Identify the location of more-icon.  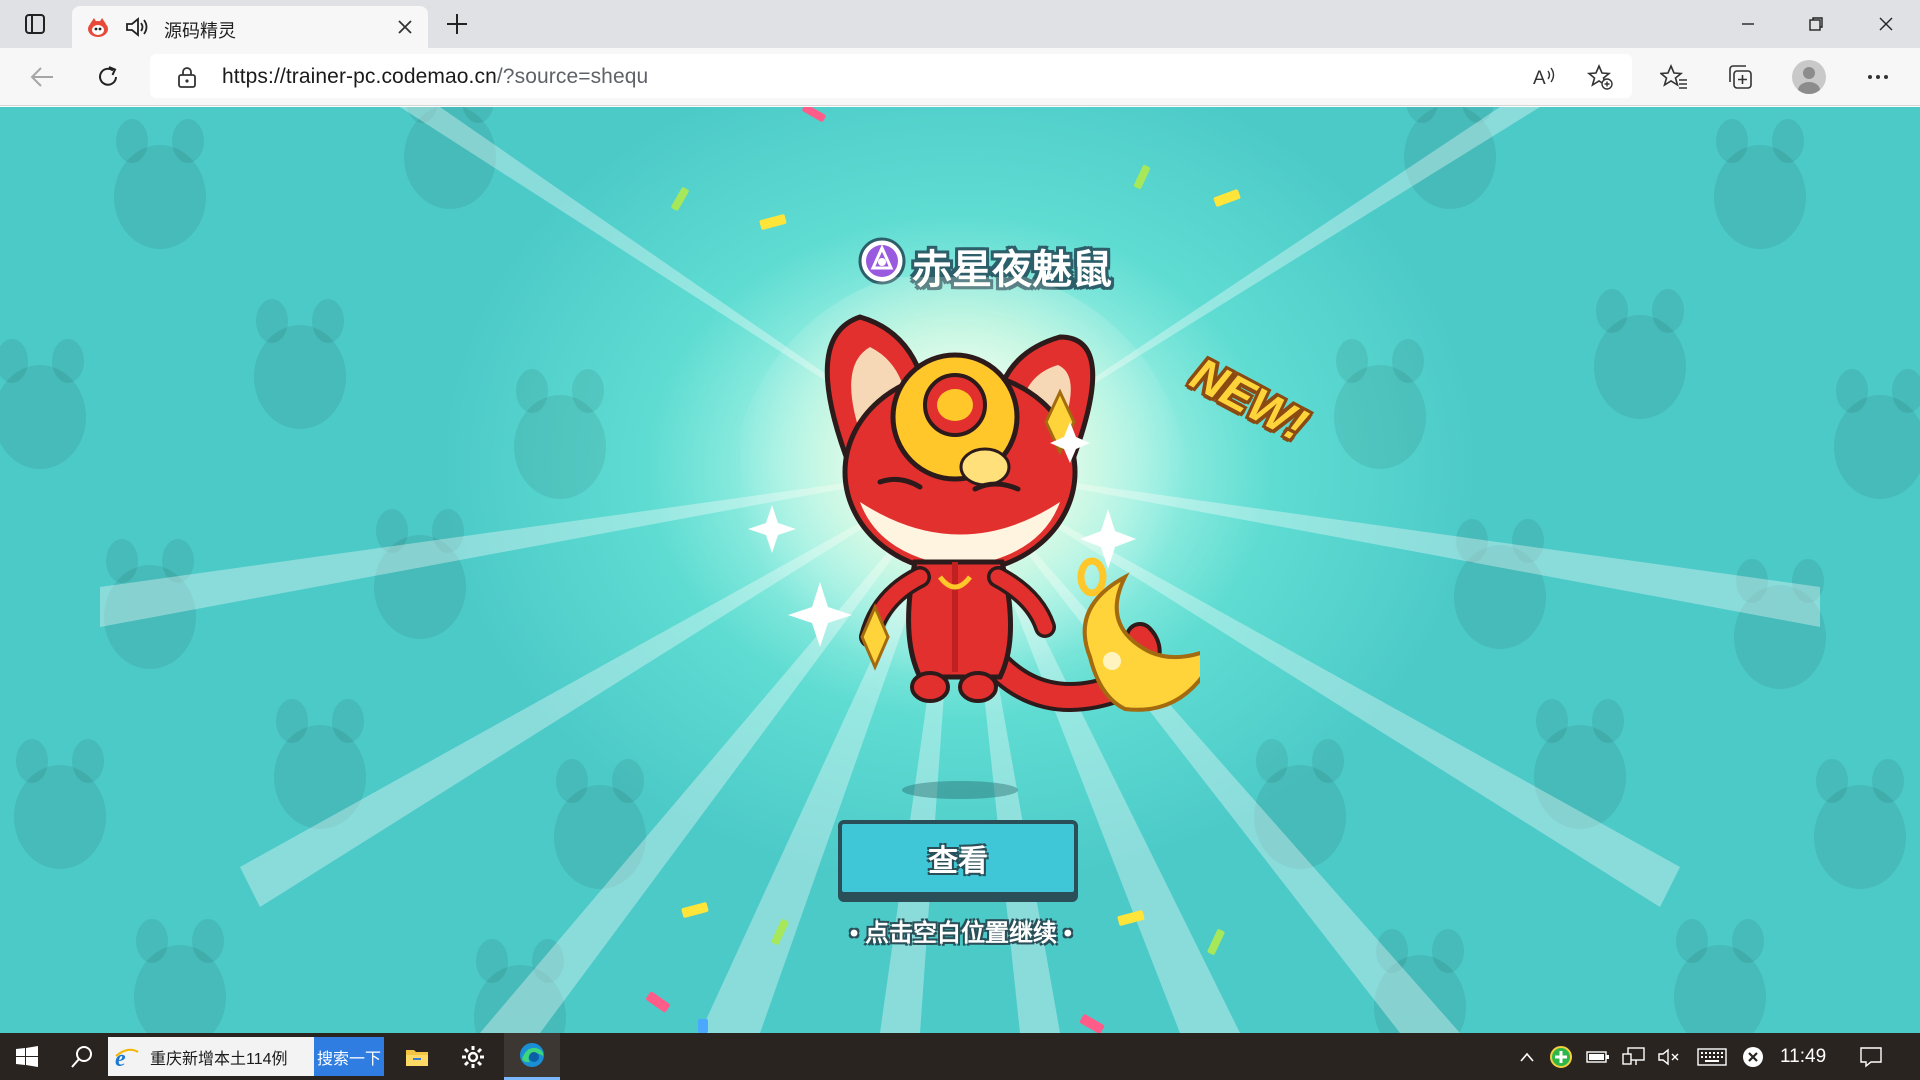
(1878, 77).